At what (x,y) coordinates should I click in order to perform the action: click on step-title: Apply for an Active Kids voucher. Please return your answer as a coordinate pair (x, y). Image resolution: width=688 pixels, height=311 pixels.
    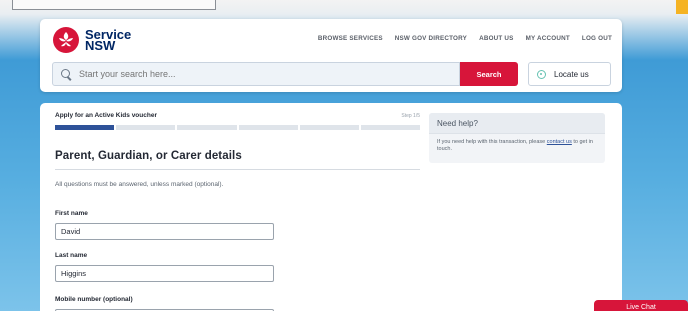
    Looking at the image, I should click on (106, 115).